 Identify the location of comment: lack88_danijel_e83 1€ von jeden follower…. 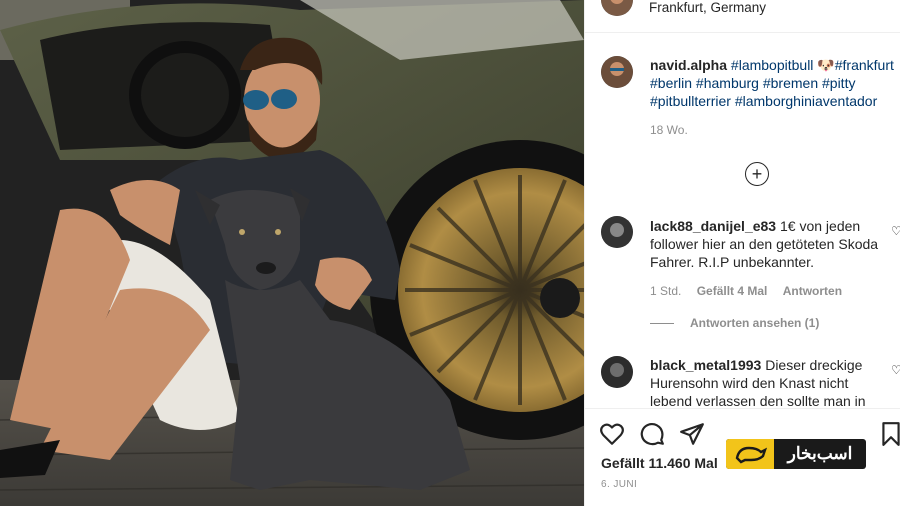
(770, 244).